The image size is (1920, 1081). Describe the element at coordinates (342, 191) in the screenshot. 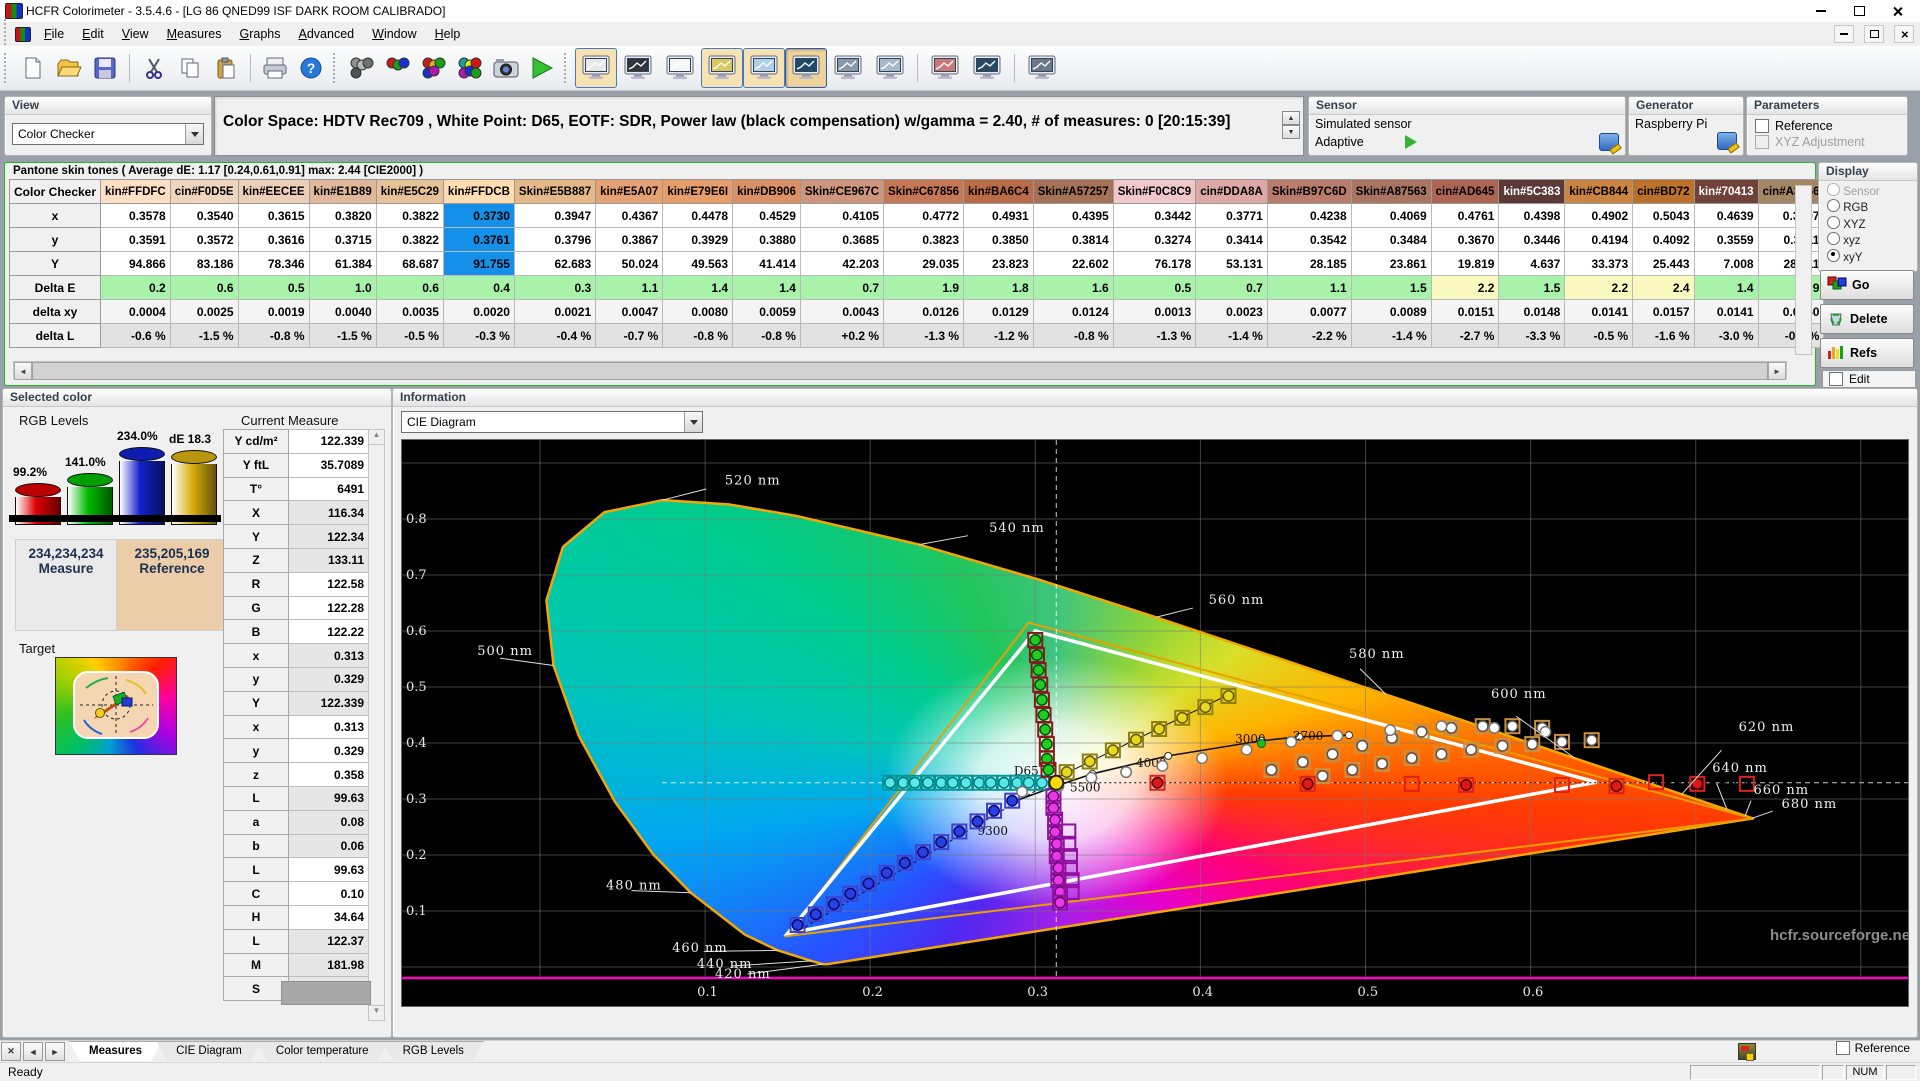

I see `column-header-3: kin#E1B89` at that location.